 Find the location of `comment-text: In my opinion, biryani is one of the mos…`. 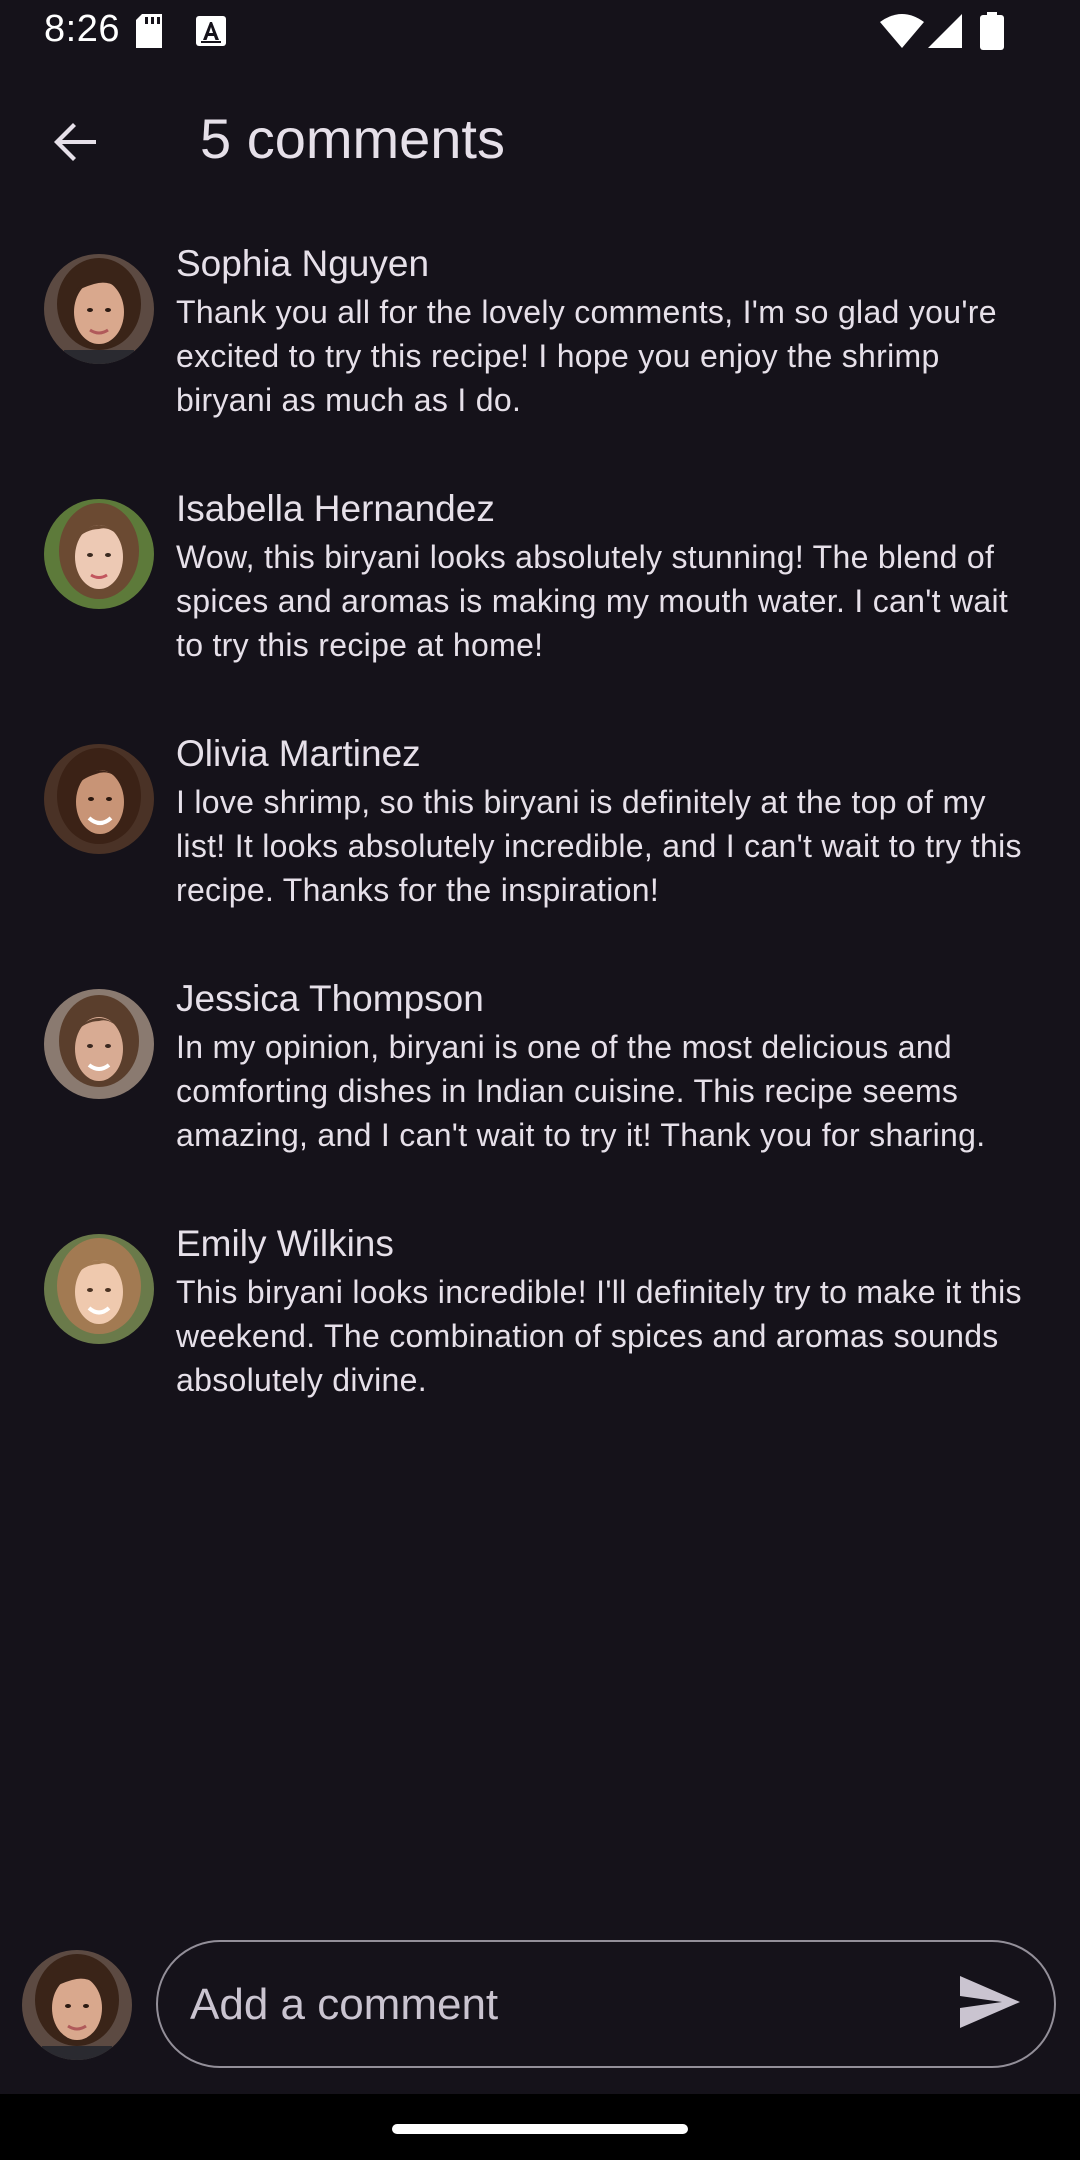

comment-text: In my opinion, biryani is one of the mos… is located at coordinates (581, 1091).